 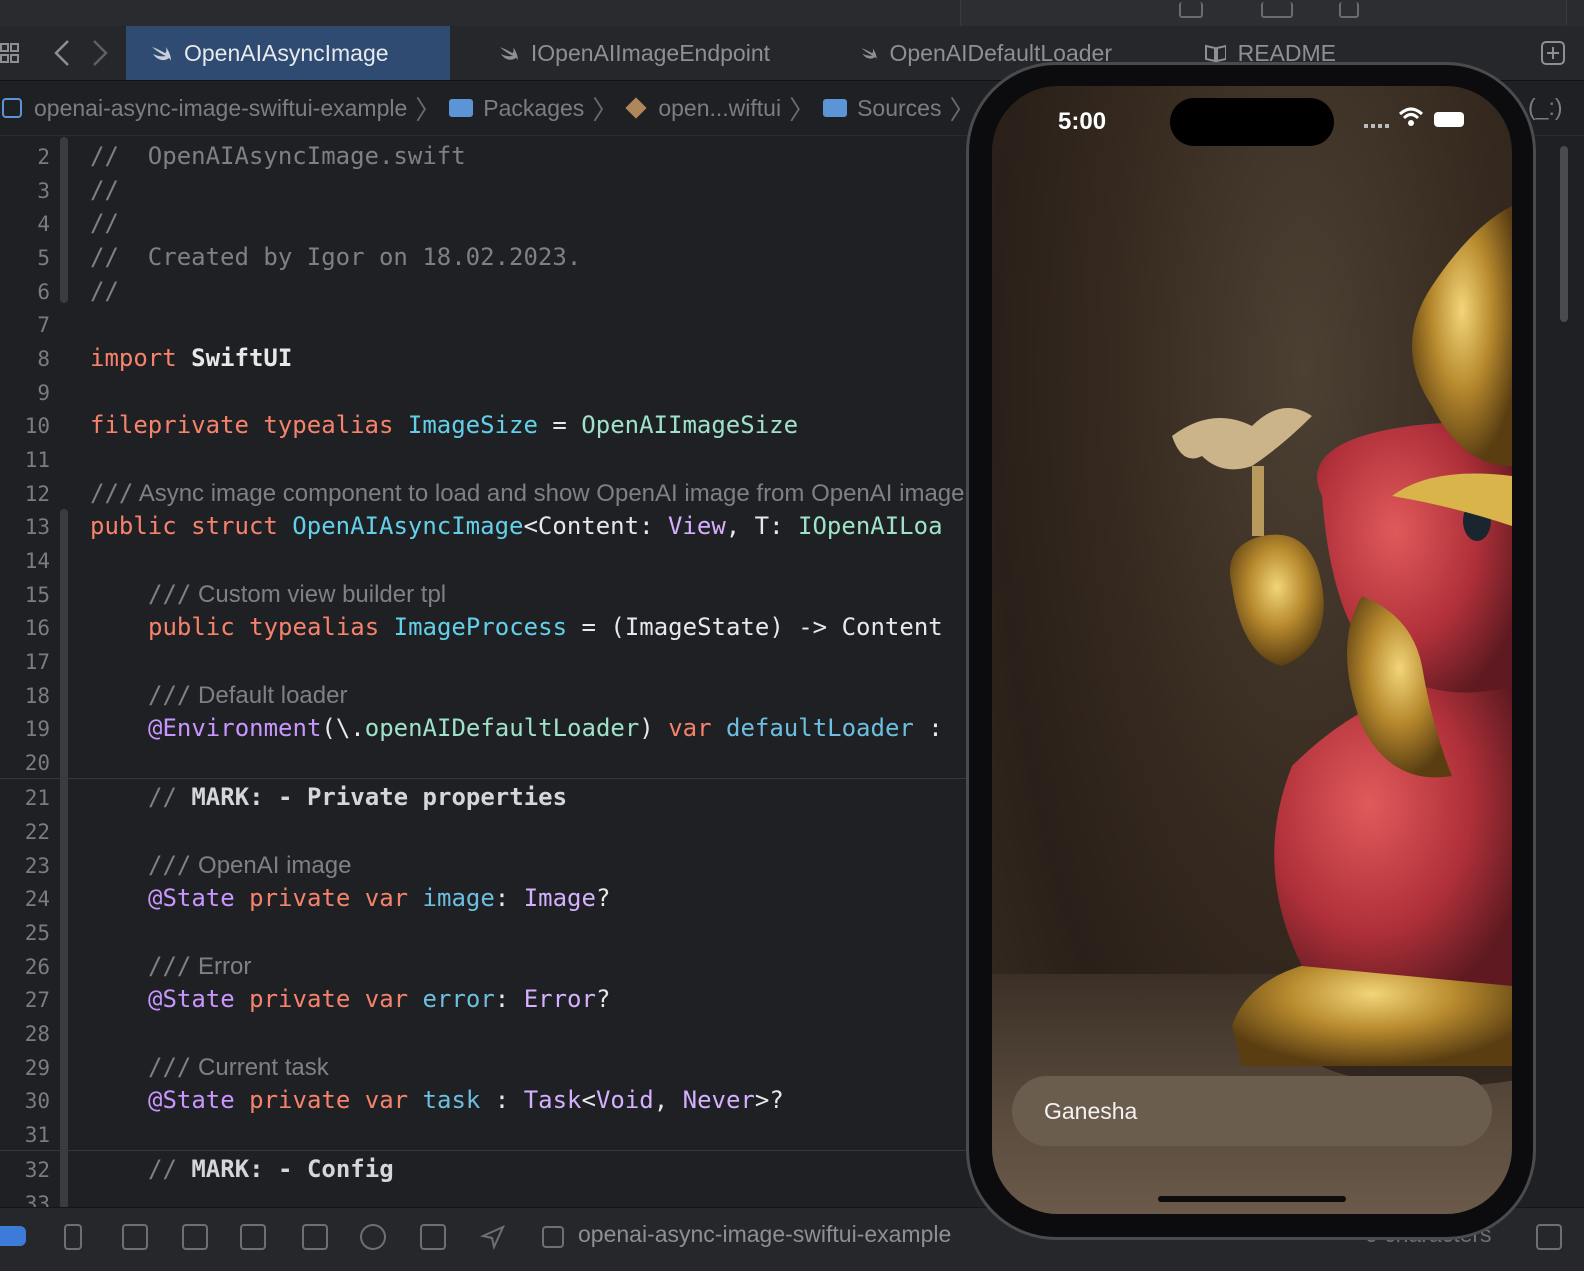 What do you see at coordinates (37, 595) in the screenshot?
I see `line-number: 15` at bounding box center [37, 595].